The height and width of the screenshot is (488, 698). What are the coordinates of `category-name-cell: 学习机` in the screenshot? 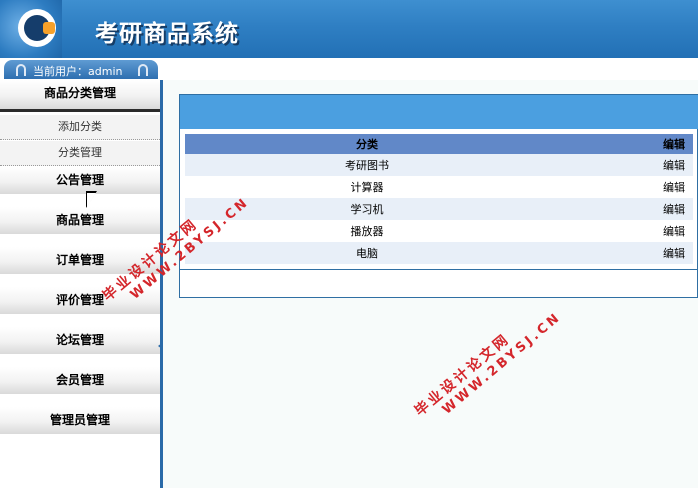 It's located at (367, 209).